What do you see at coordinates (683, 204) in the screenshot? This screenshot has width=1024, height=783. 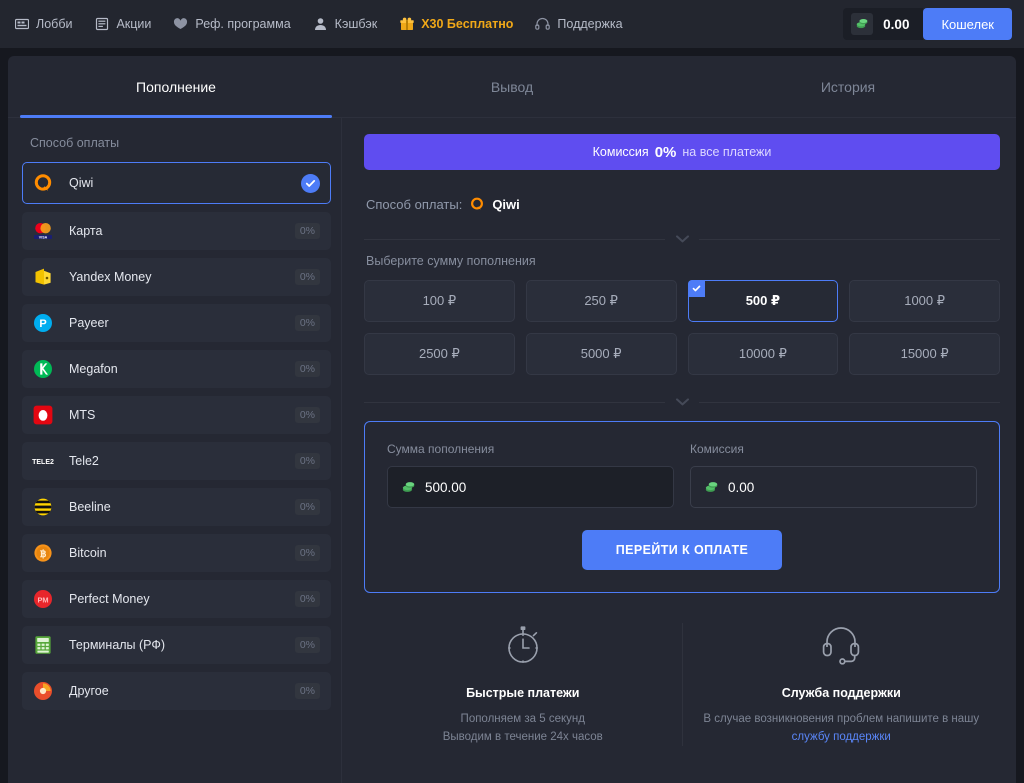 I see `selected-method-line: Способ оплаты: Qiwi` at bounding box center [683, 204].